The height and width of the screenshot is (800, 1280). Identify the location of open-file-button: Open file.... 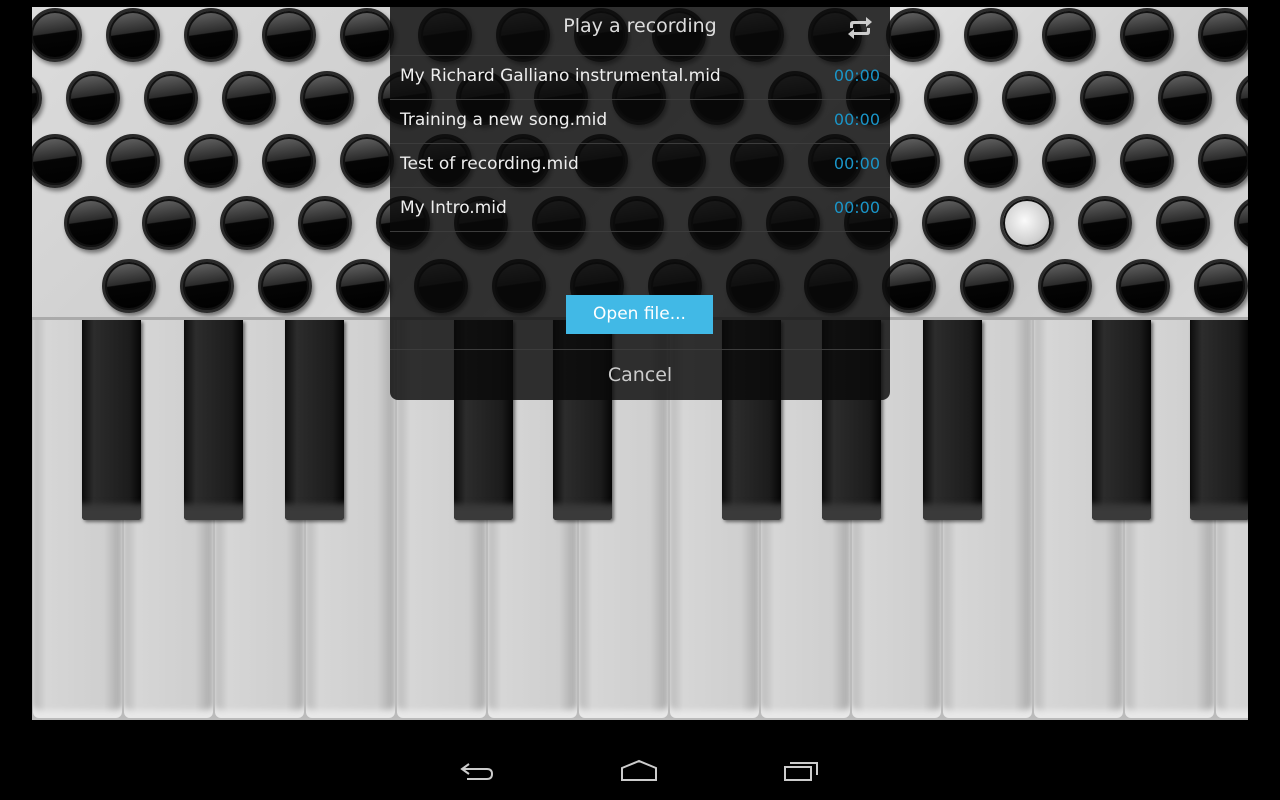
(639, 314).